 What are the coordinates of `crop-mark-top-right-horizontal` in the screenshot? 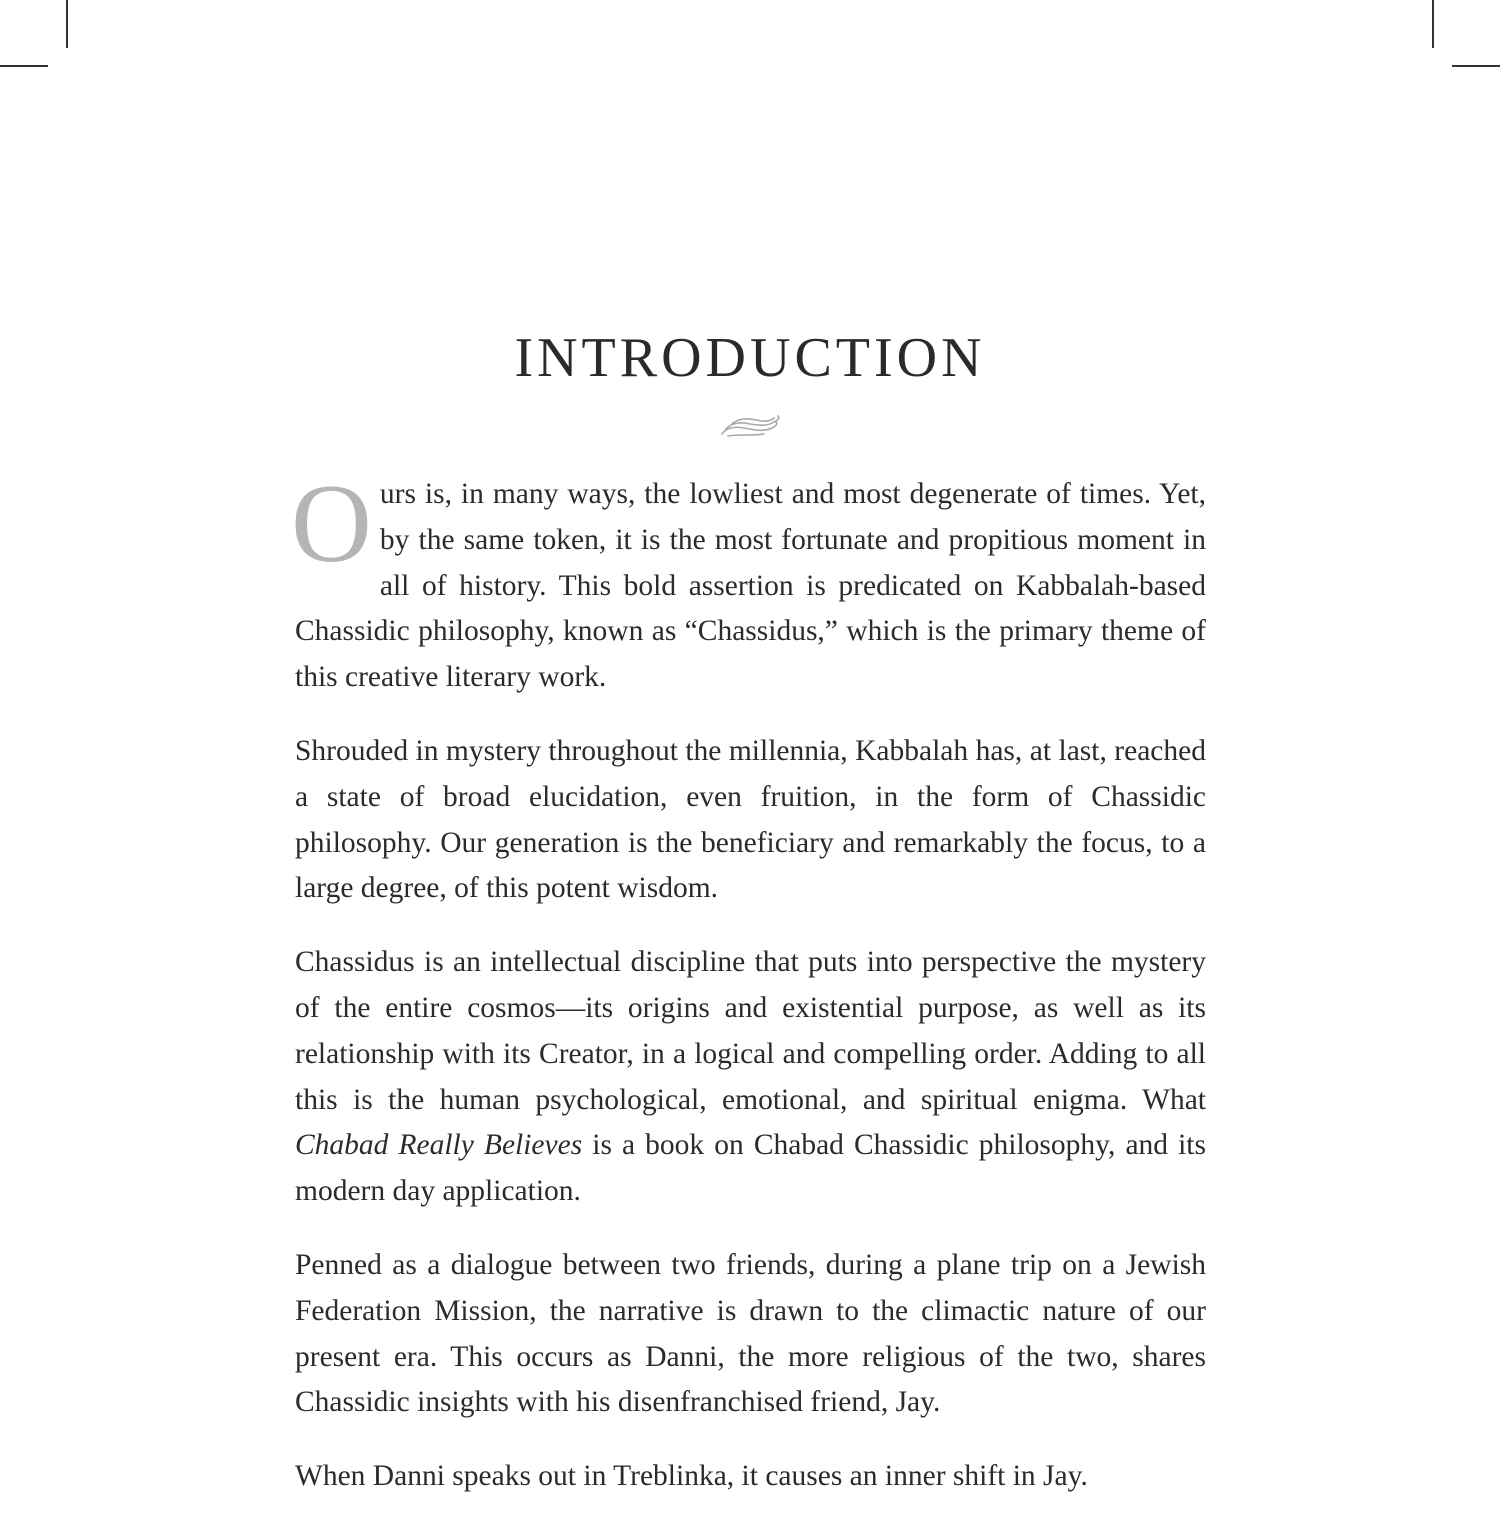 It's located at (1476, 66).